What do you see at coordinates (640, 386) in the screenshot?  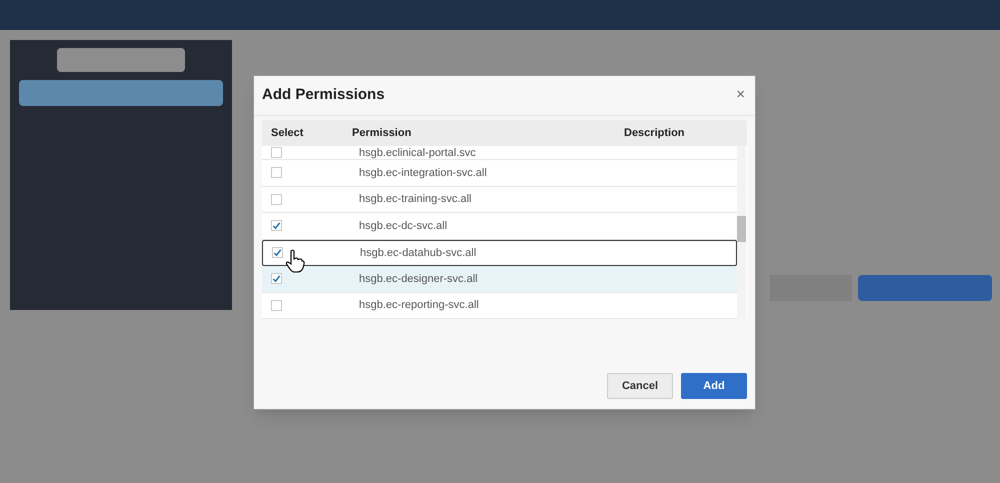 I see `cancel-button: Cancel` at bounding box center [640, 386].